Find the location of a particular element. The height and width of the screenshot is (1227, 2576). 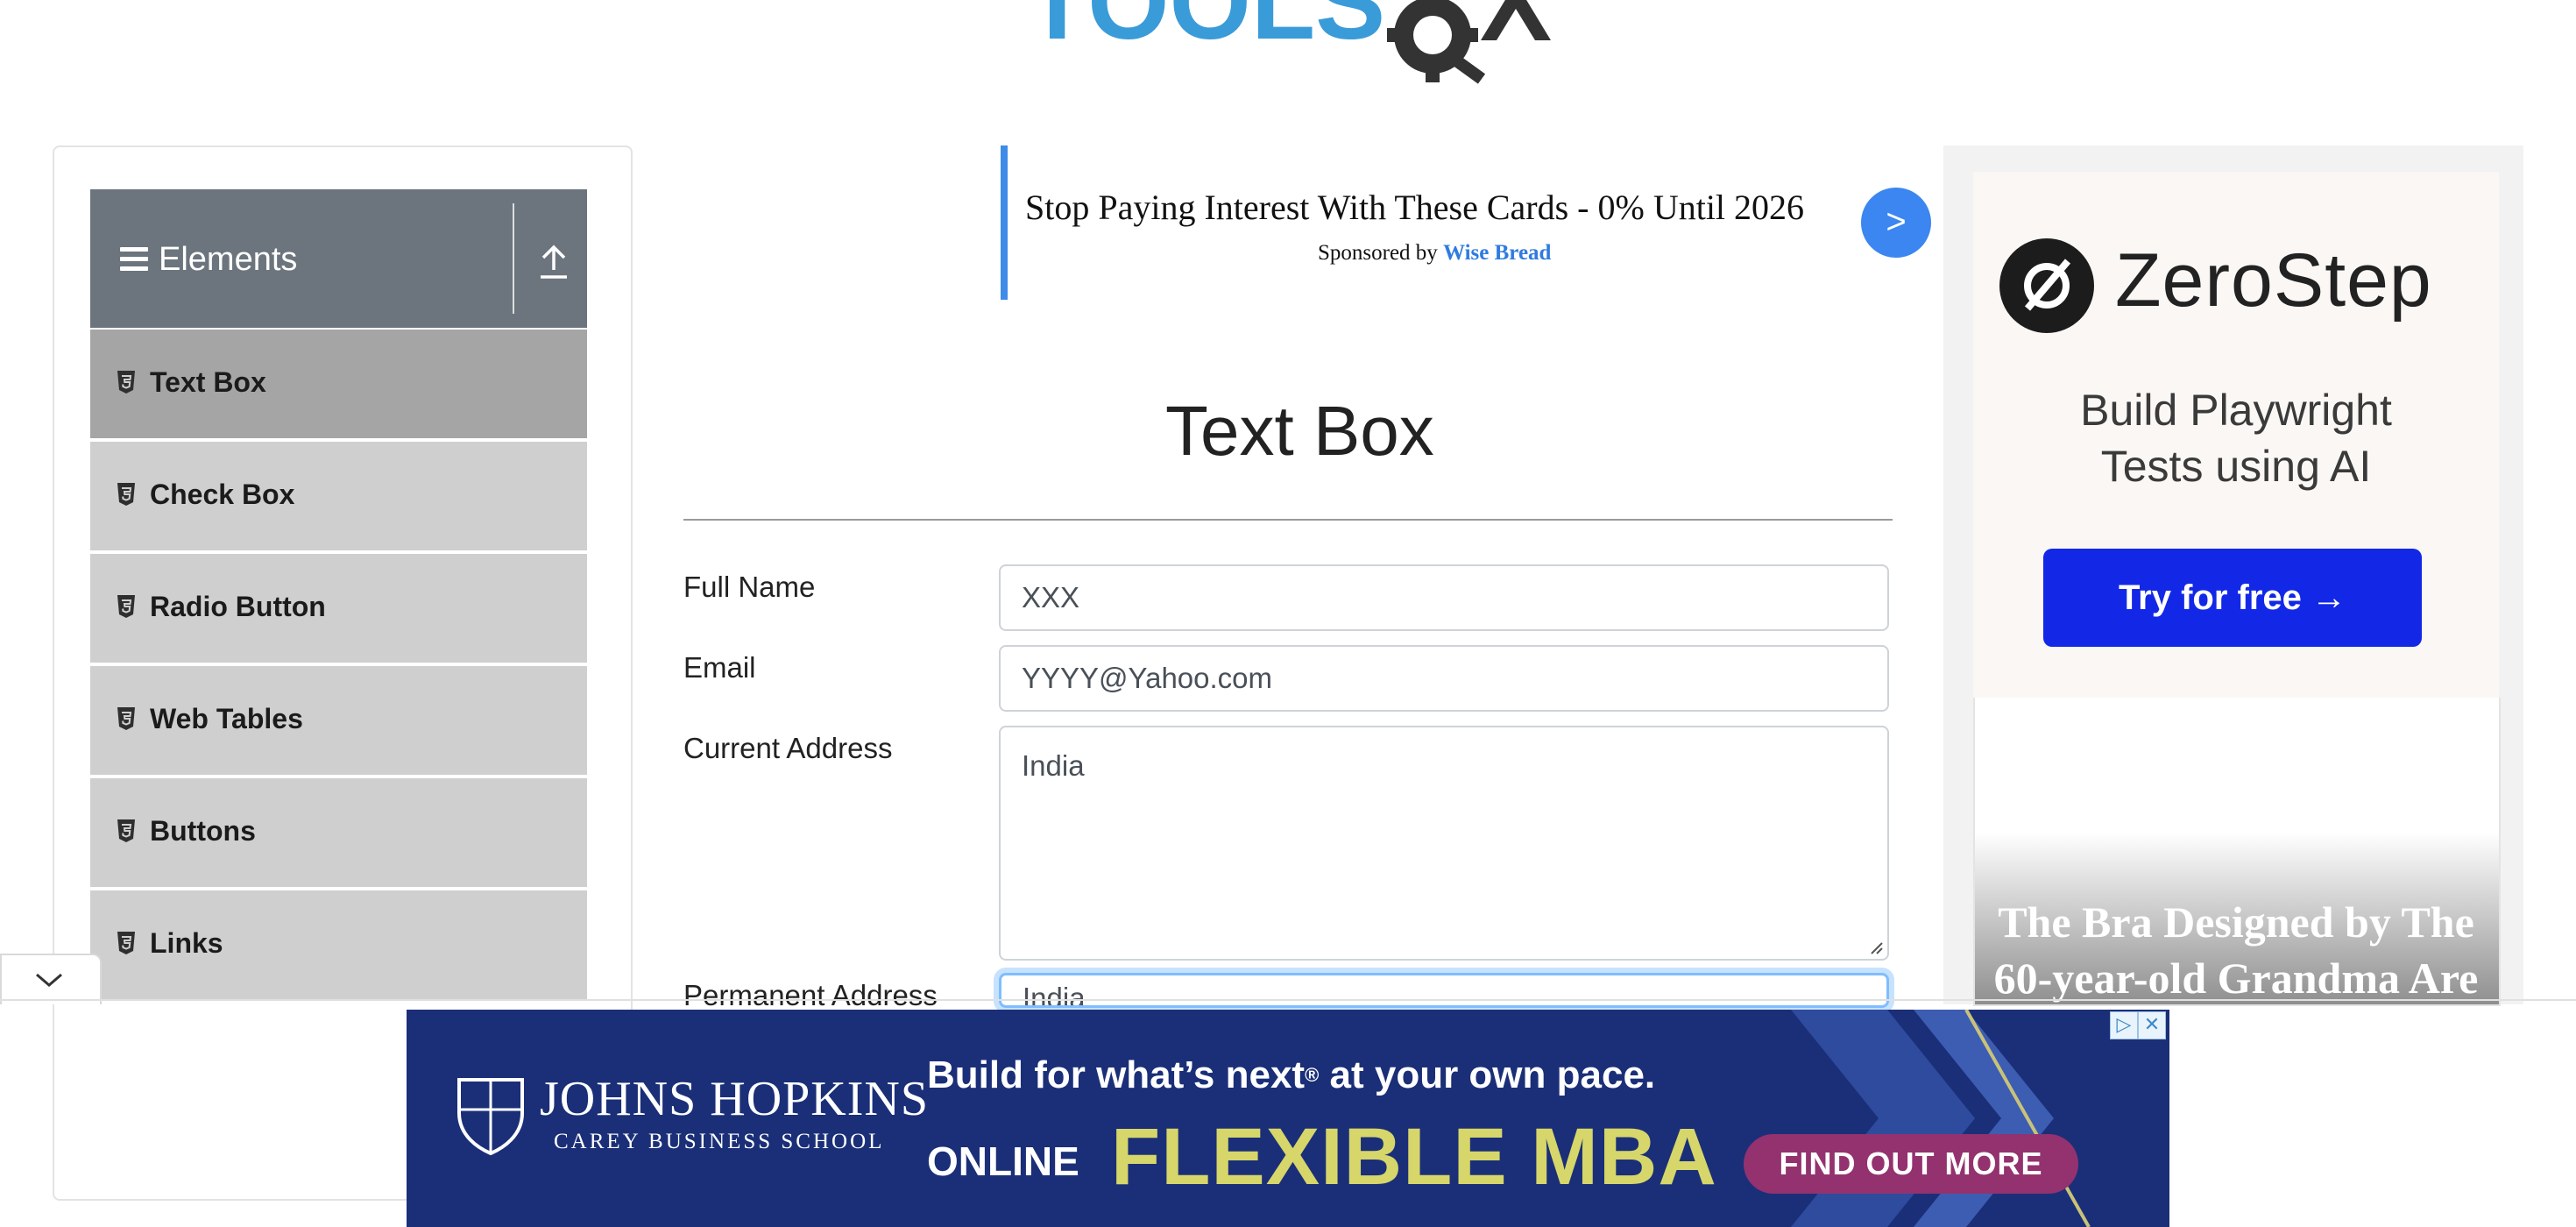

sidebar-item-web-tables: Web Tables is located at coordinates (338, 722).